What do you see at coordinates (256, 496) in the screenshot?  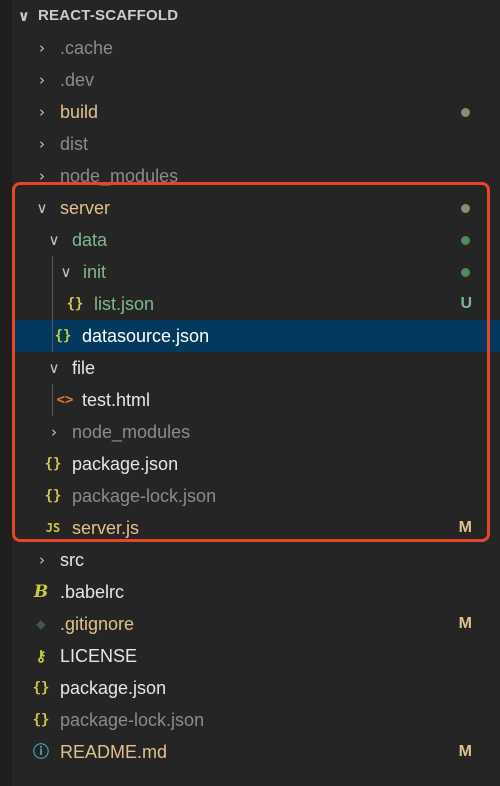 I see `tree-item-server-package-lock-json: {} package-lock.json` at bounding box center [256, 496].